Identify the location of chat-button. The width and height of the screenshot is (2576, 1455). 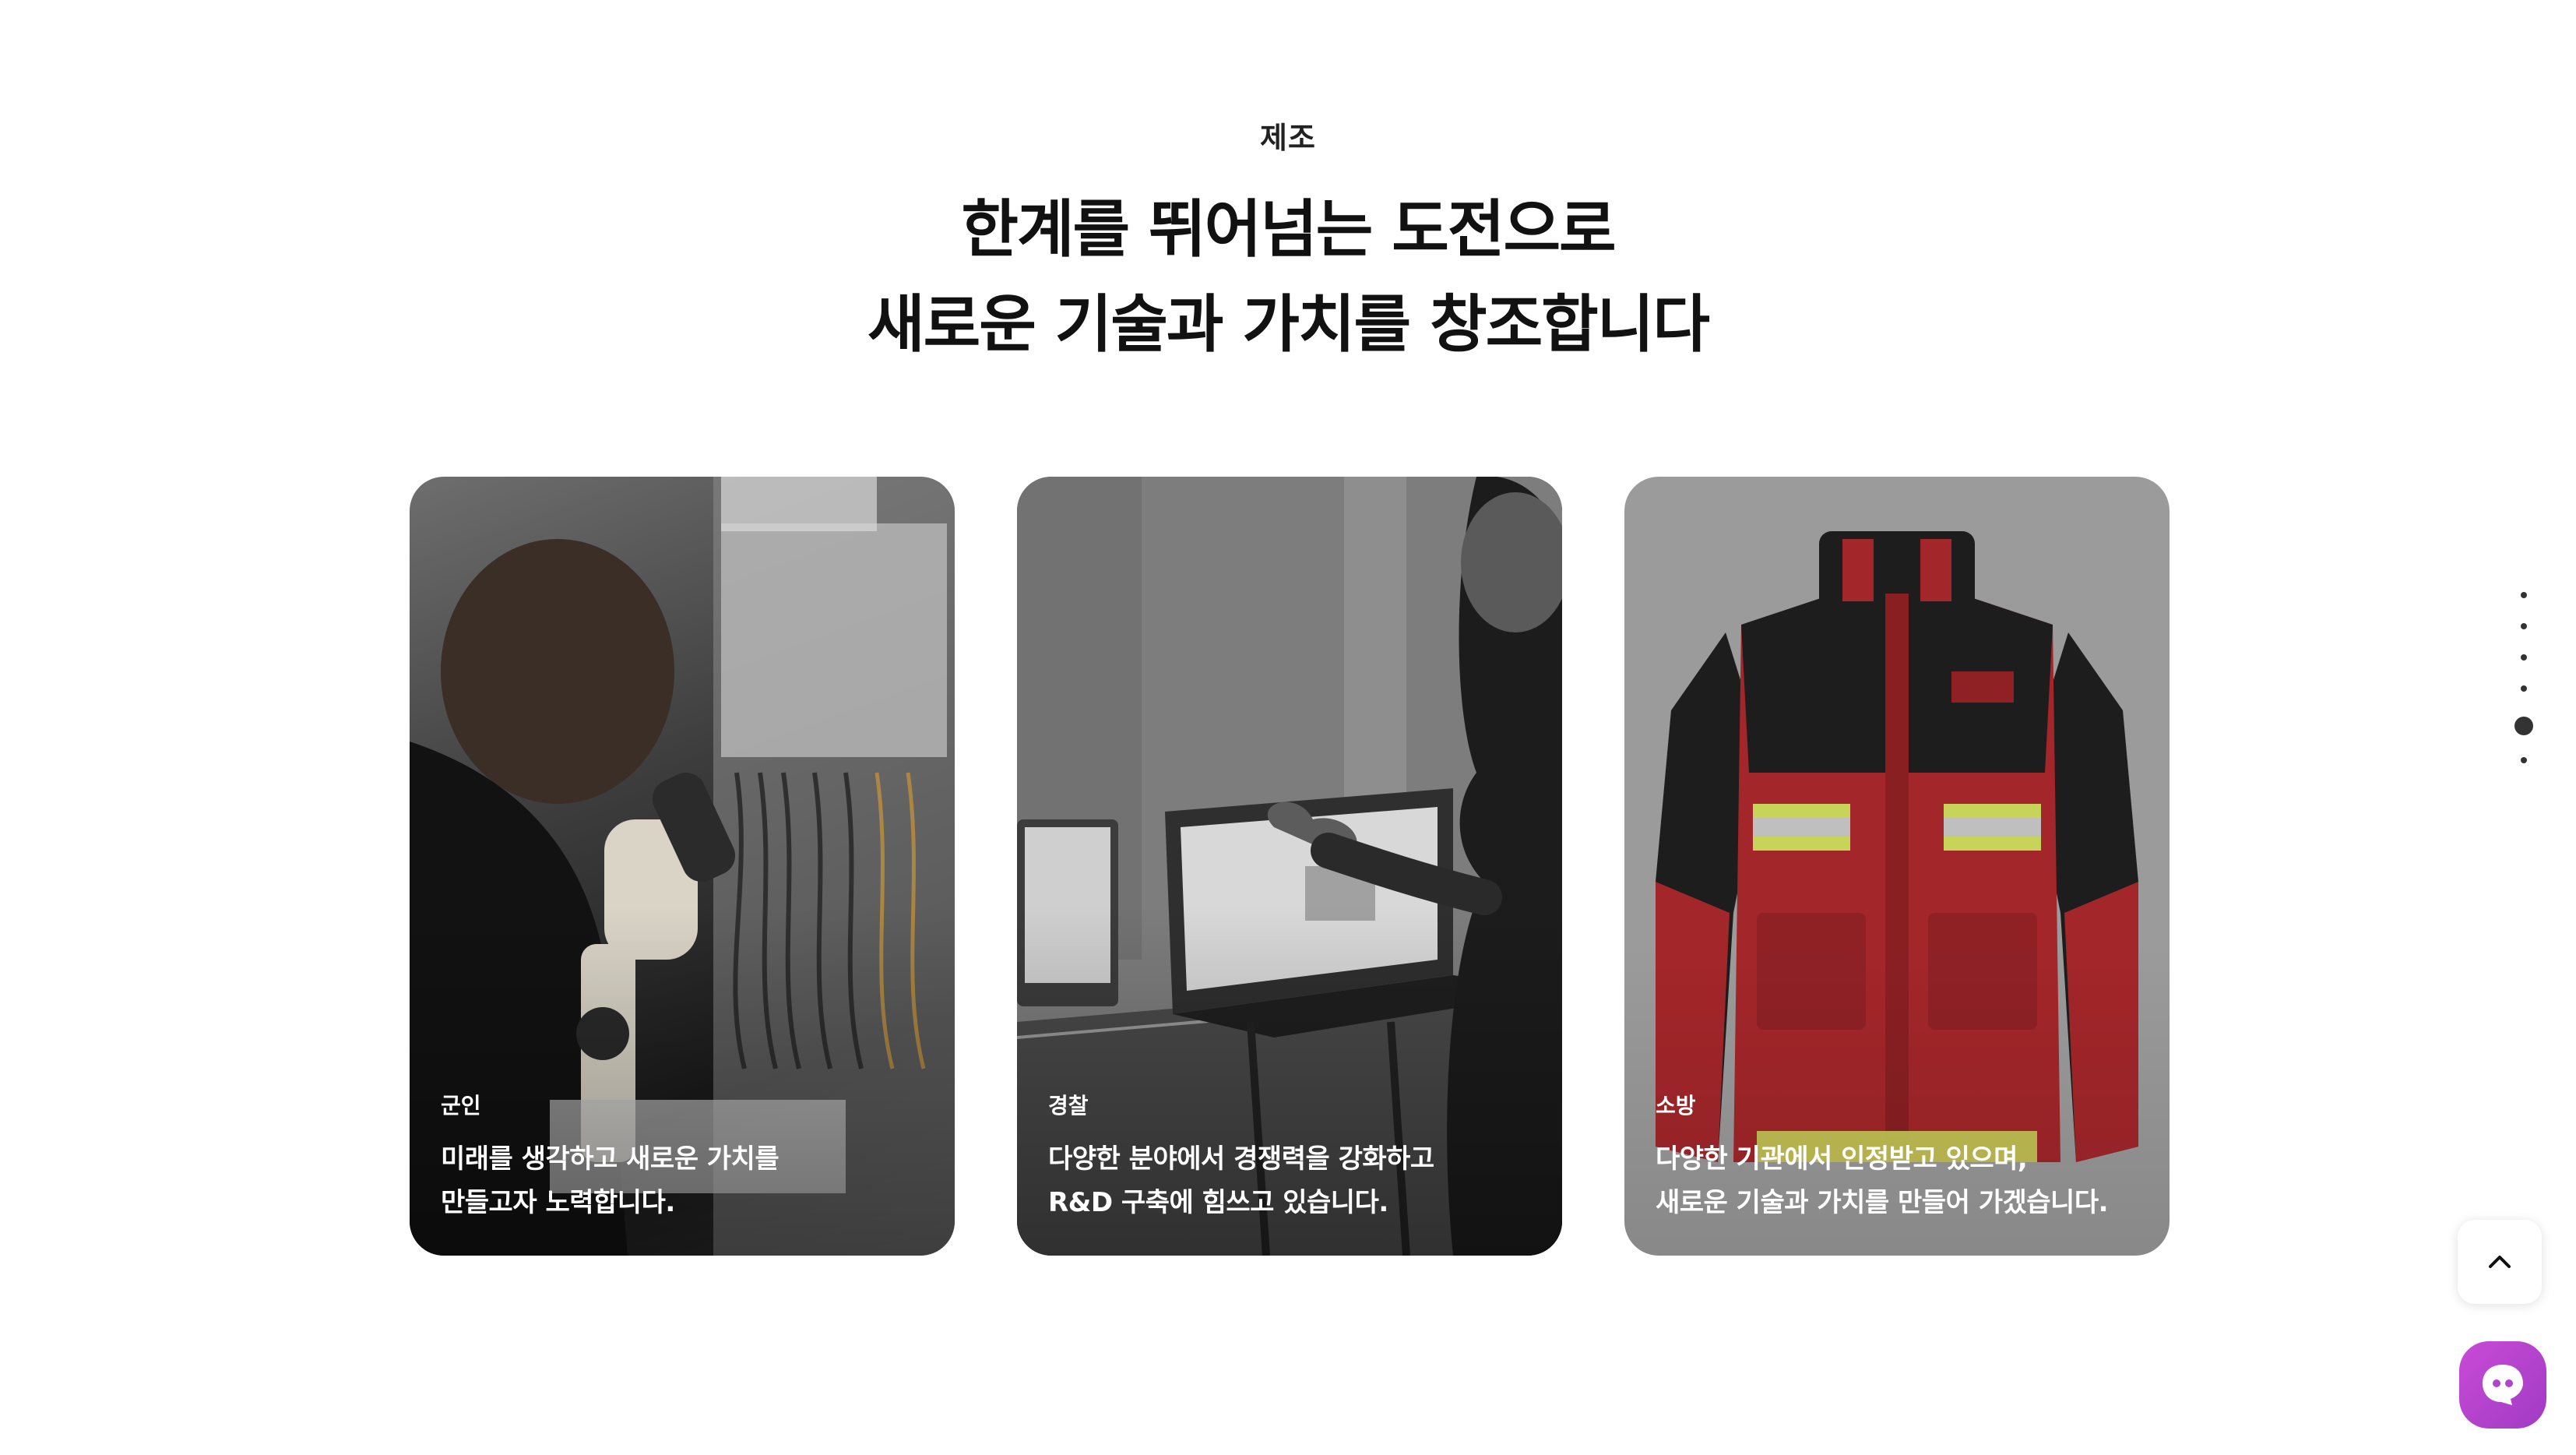
(2502, 1385).